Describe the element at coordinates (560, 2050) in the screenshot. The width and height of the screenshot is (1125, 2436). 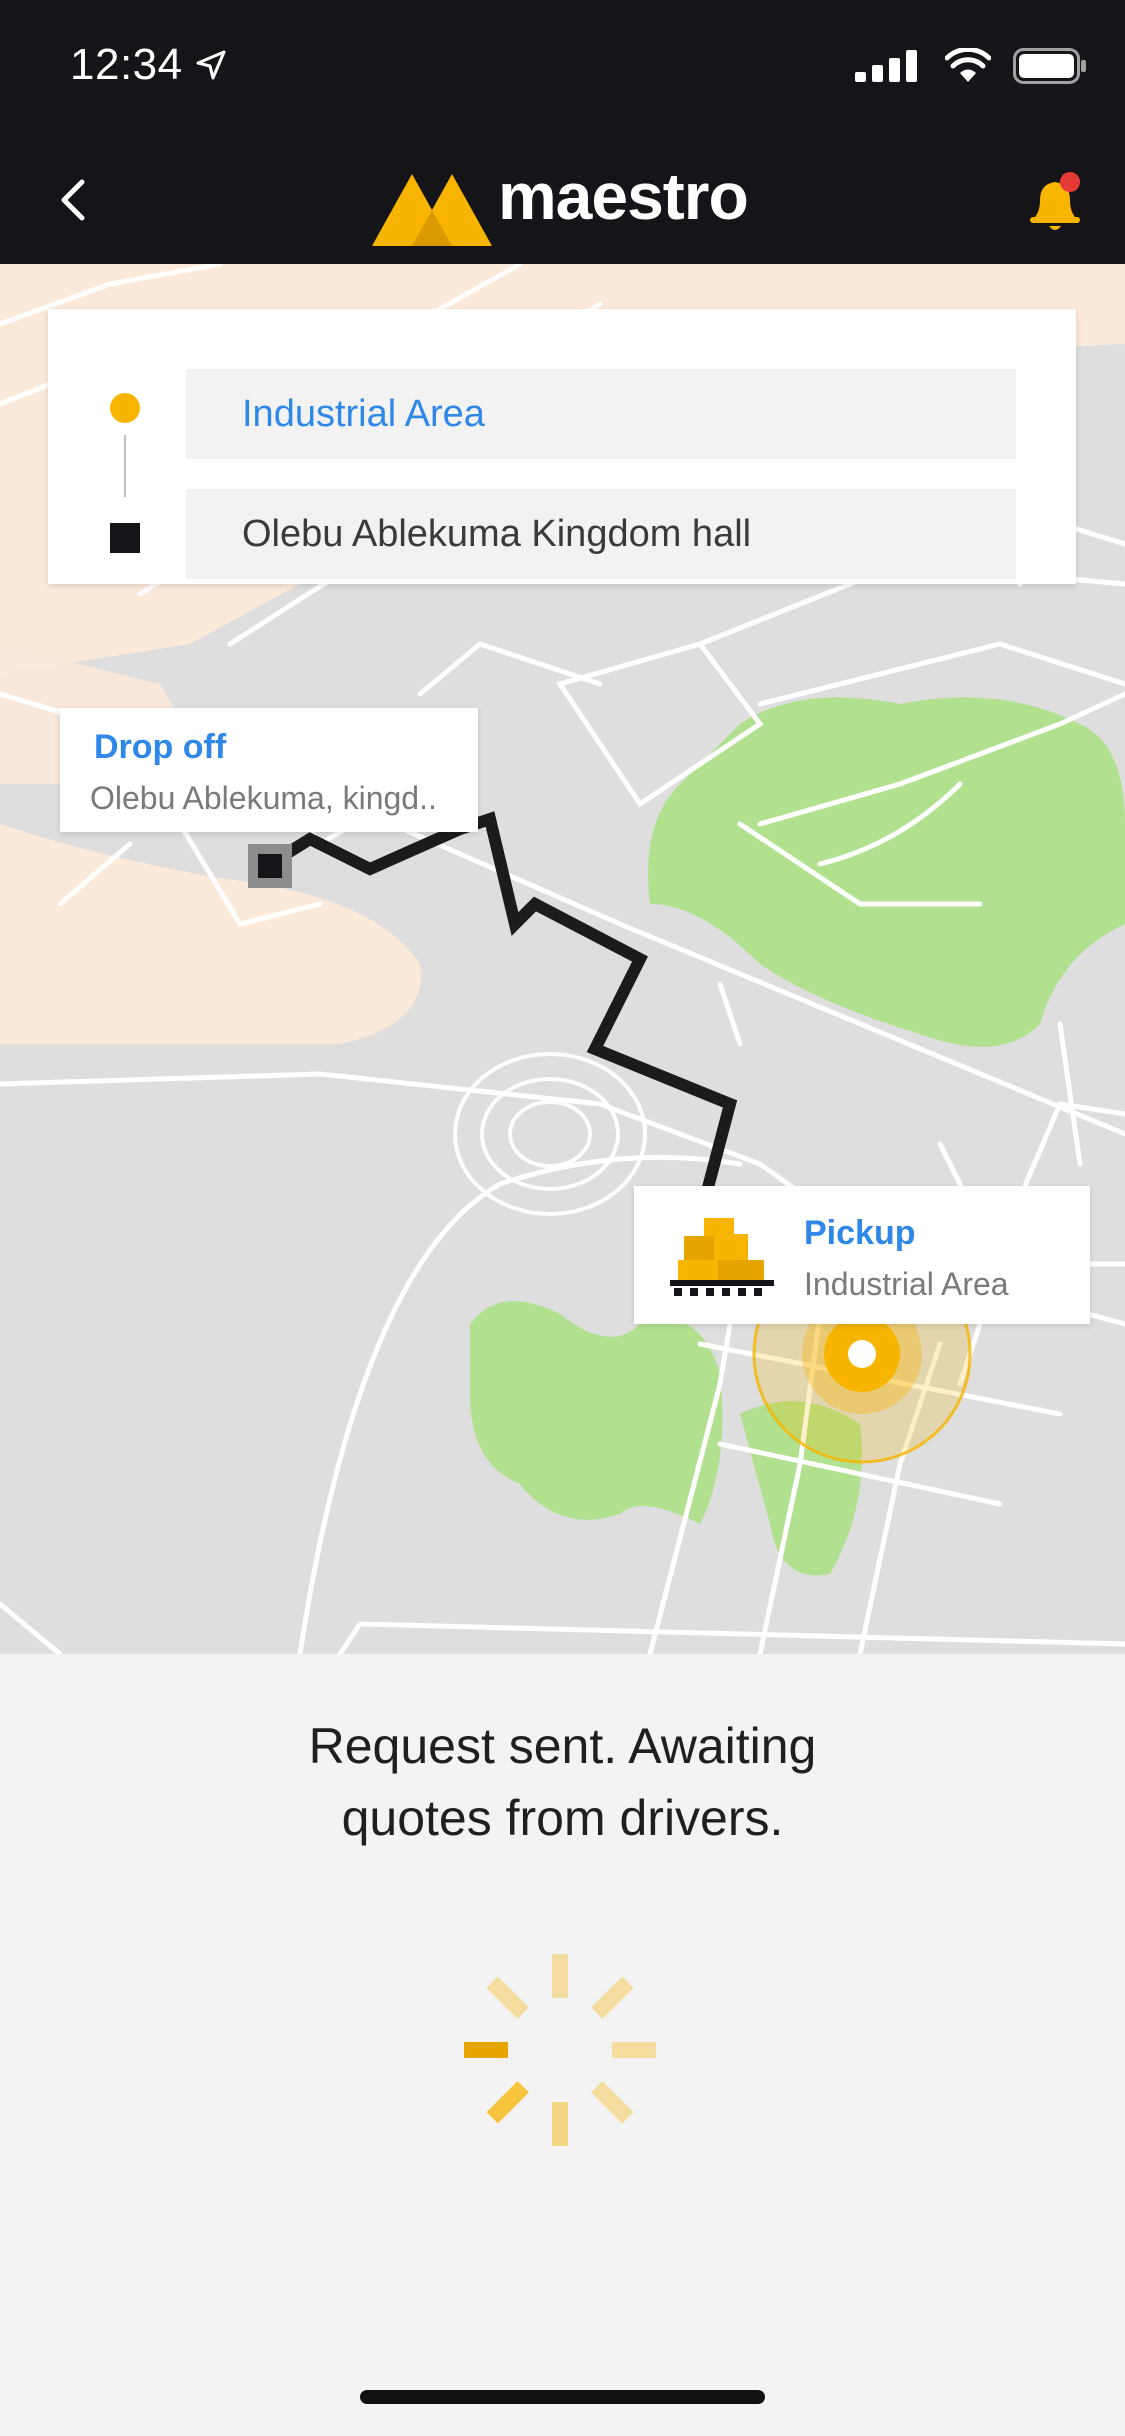
I see `loading-spinner-icon` at that location.